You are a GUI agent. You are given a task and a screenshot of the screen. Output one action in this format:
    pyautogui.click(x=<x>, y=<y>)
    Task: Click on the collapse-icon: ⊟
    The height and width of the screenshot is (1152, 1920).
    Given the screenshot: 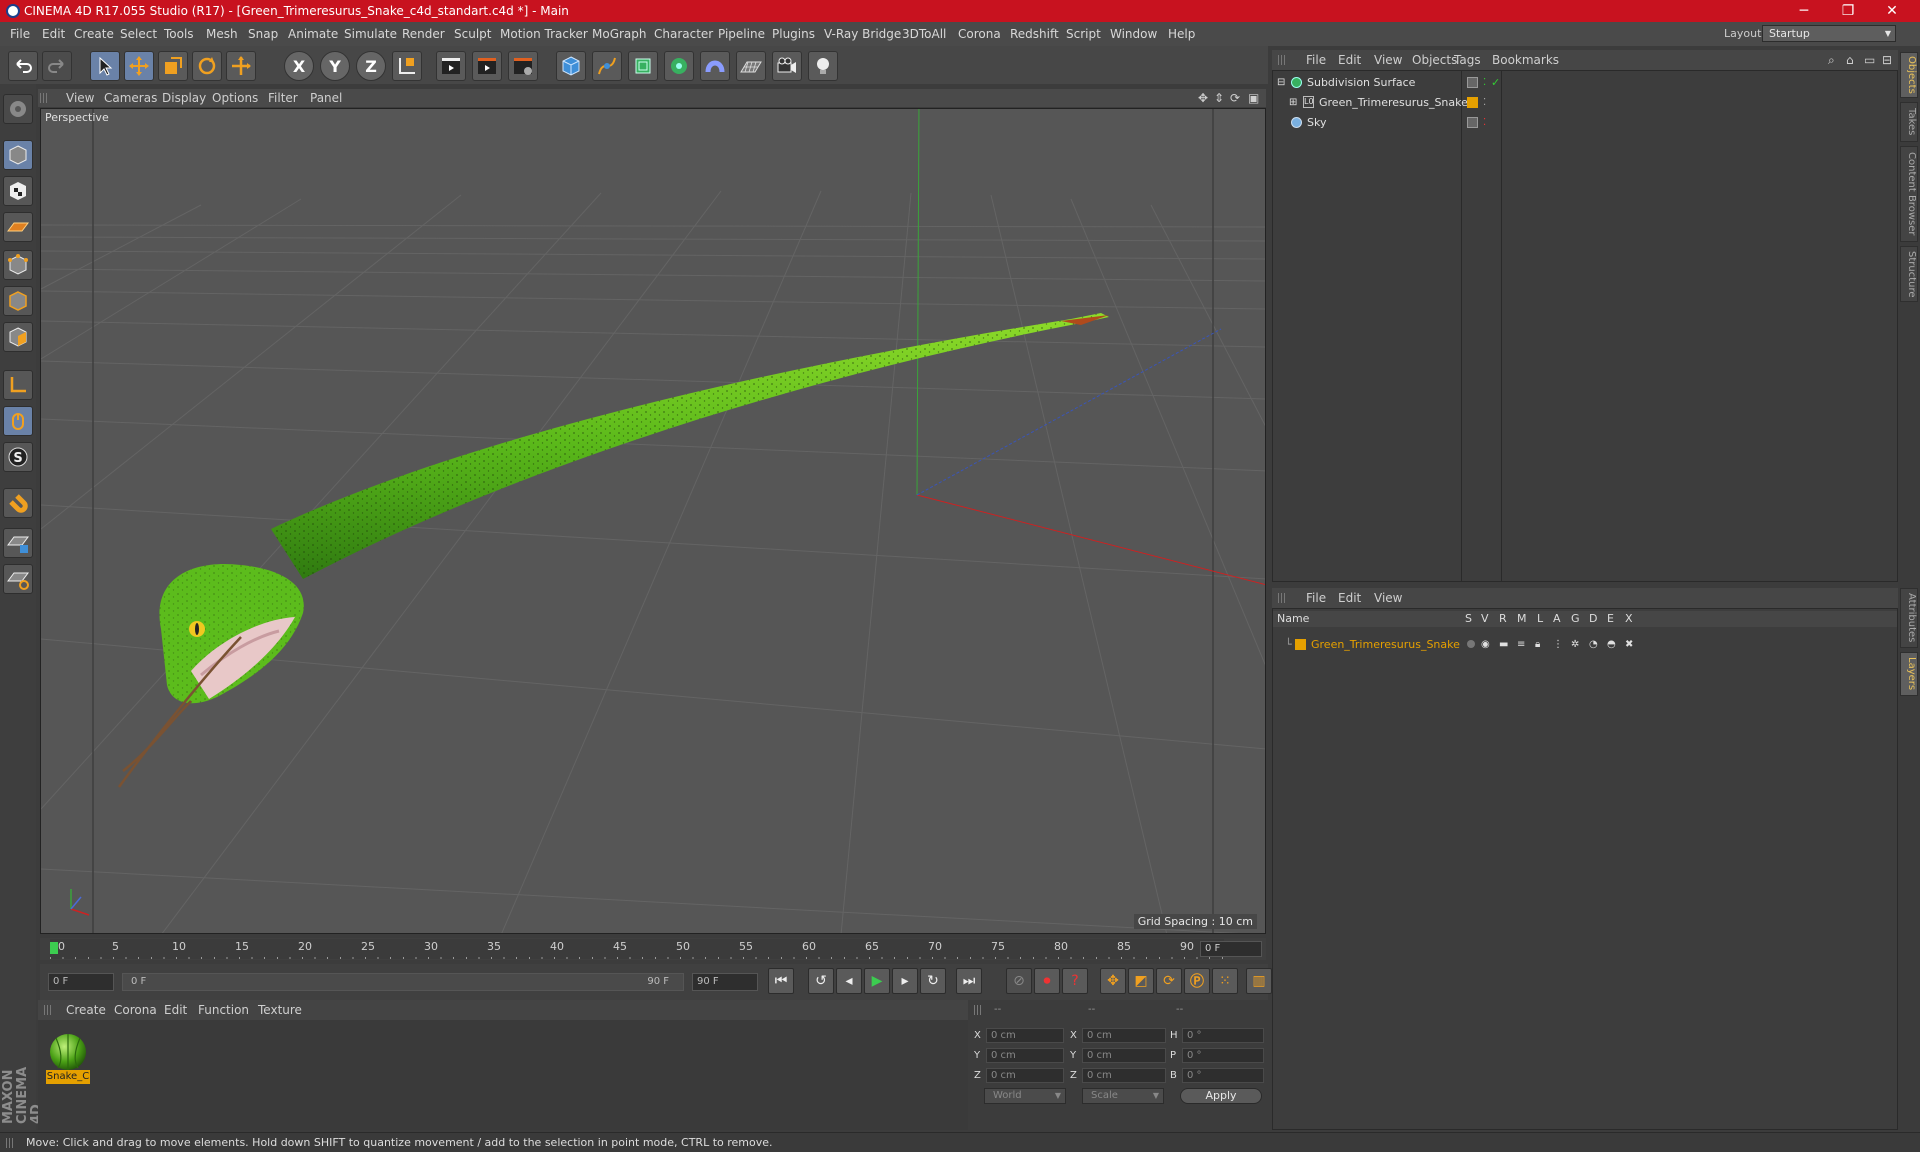 What is the action you would take?
    pyautogui.click(x=1281, y=82)
    